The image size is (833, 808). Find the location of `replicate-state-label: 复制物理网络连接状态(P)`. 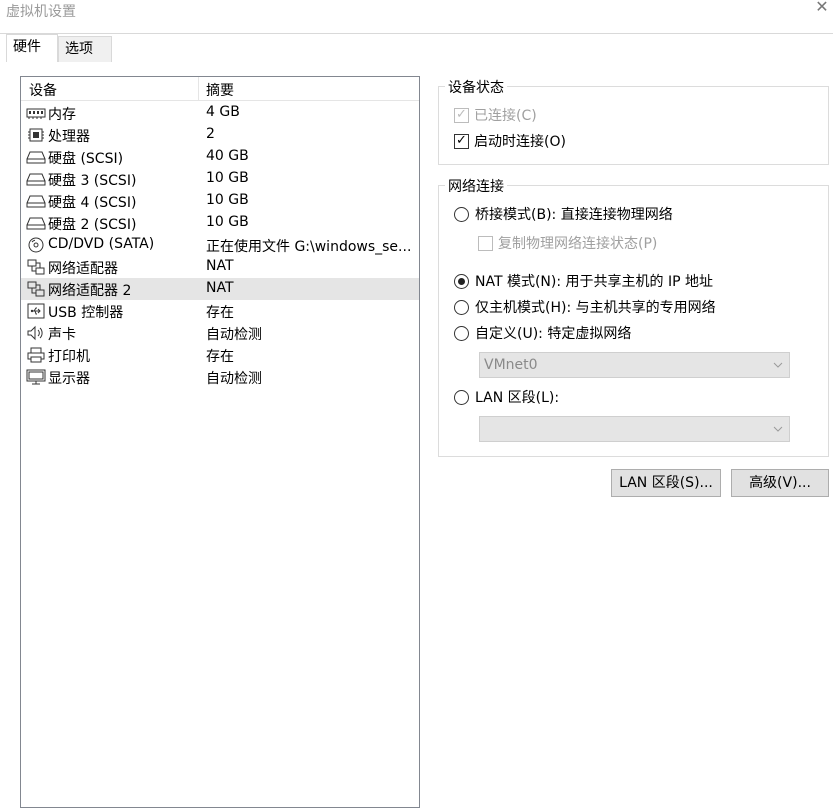

replicate-state-label: 复制物理网络连接状态(P) is located at coordinates (578, 244).